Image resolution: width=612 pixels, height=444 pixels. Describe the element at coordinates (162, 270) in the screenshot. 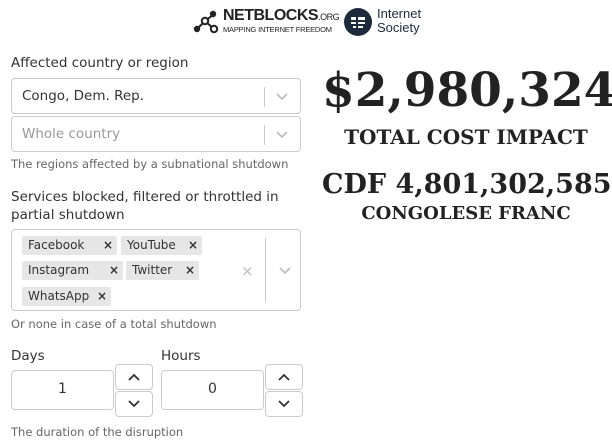

I see `service-tag: Twitter ×` at that location.